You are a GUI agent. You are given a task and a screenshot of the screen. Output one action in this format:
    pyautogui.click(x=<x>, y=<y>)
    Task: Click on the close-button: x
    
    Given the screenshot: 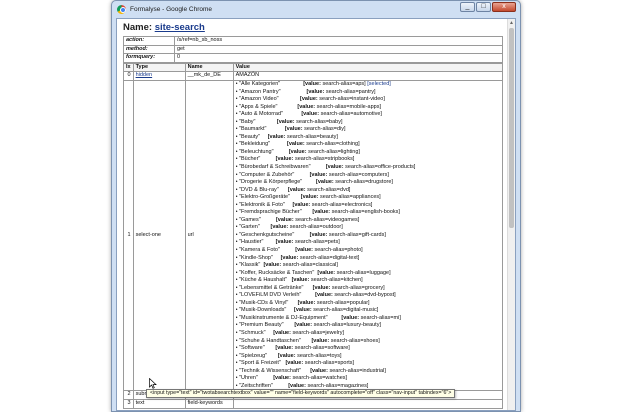 What is the action you would take?
    pyautogui.click(x=504, y=7)
    